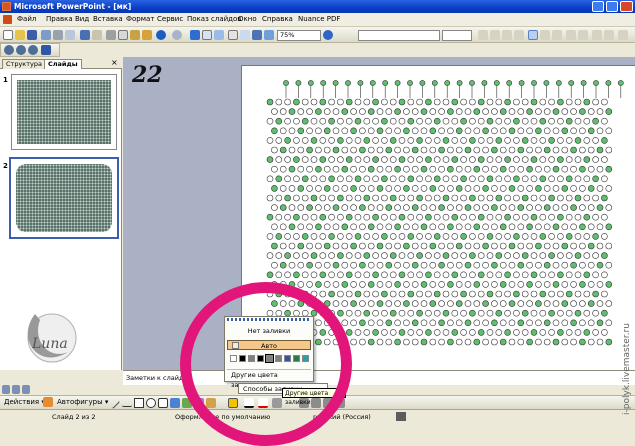  What do you see at coordinates (571, 35) in the screenshot?
I see `numbering-icon` at bounding box center [571, 35].